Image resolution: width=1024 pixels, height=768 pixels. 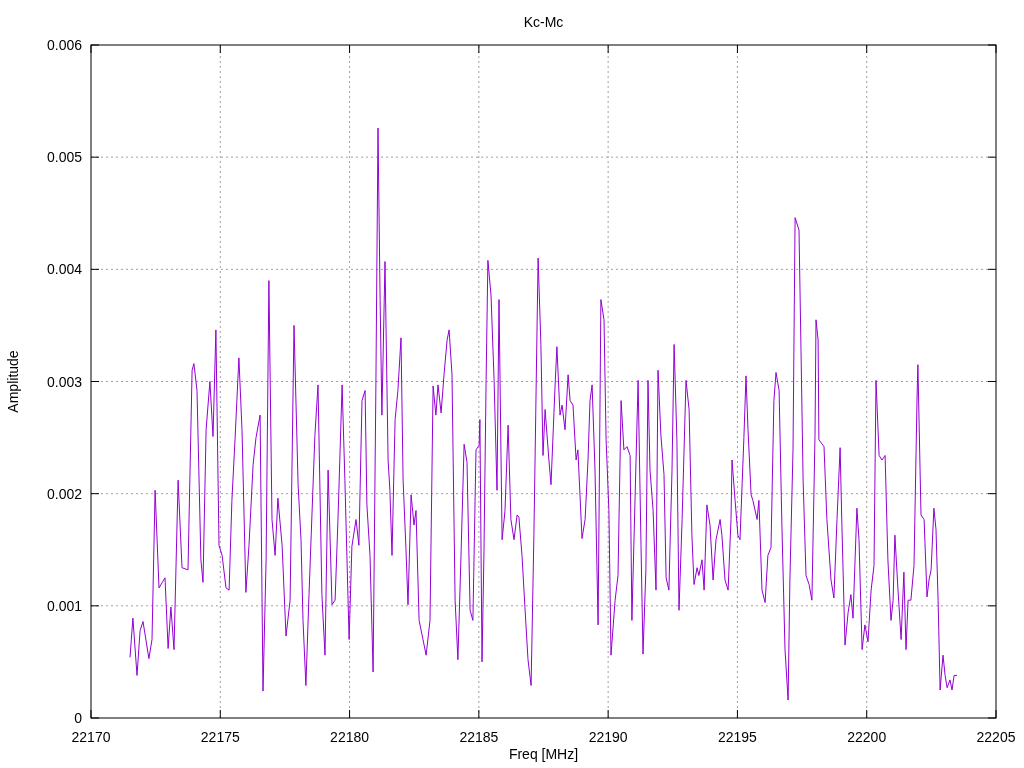 What do you see at coordinates (867, 737) in the screenshot?
I see `tick-label: 22200` at bounding box center [867, 737].